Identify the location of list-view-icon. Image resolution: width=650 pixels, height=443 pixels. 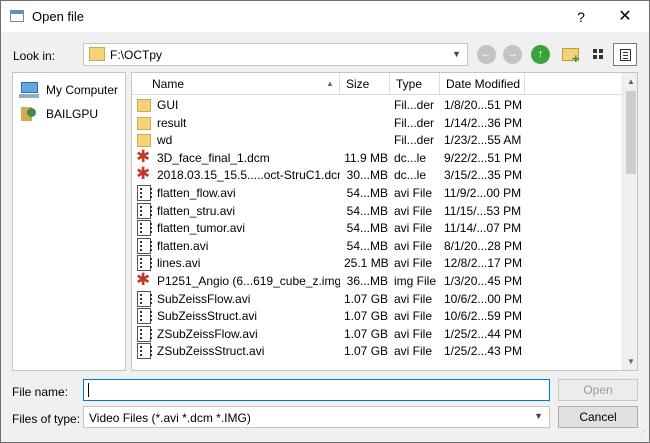
(598, 54).